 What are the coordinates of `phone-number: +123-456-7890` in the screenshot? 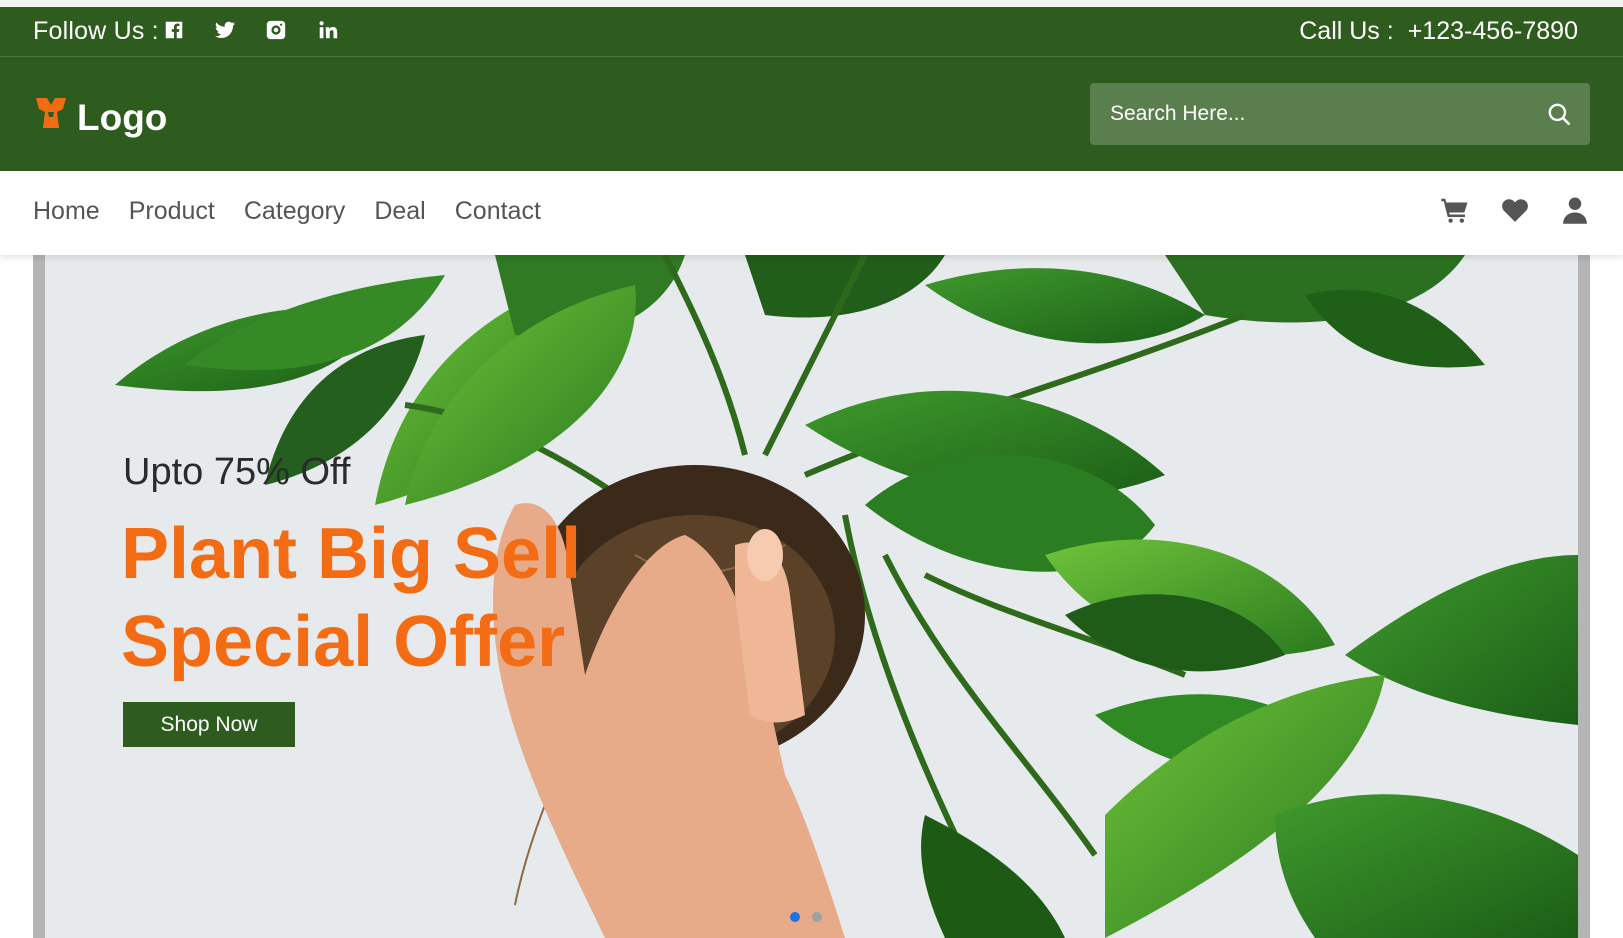 It's located at (1493, 31).